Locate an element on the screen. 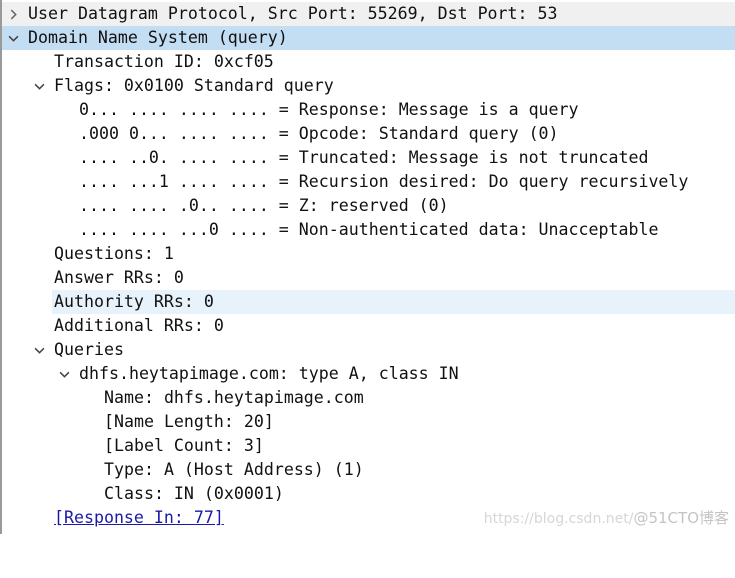 The width and height of the screenshot is (735, 578). transaction-id: Transaction ID: 0xcf05 is located at coordinates (164, 61).